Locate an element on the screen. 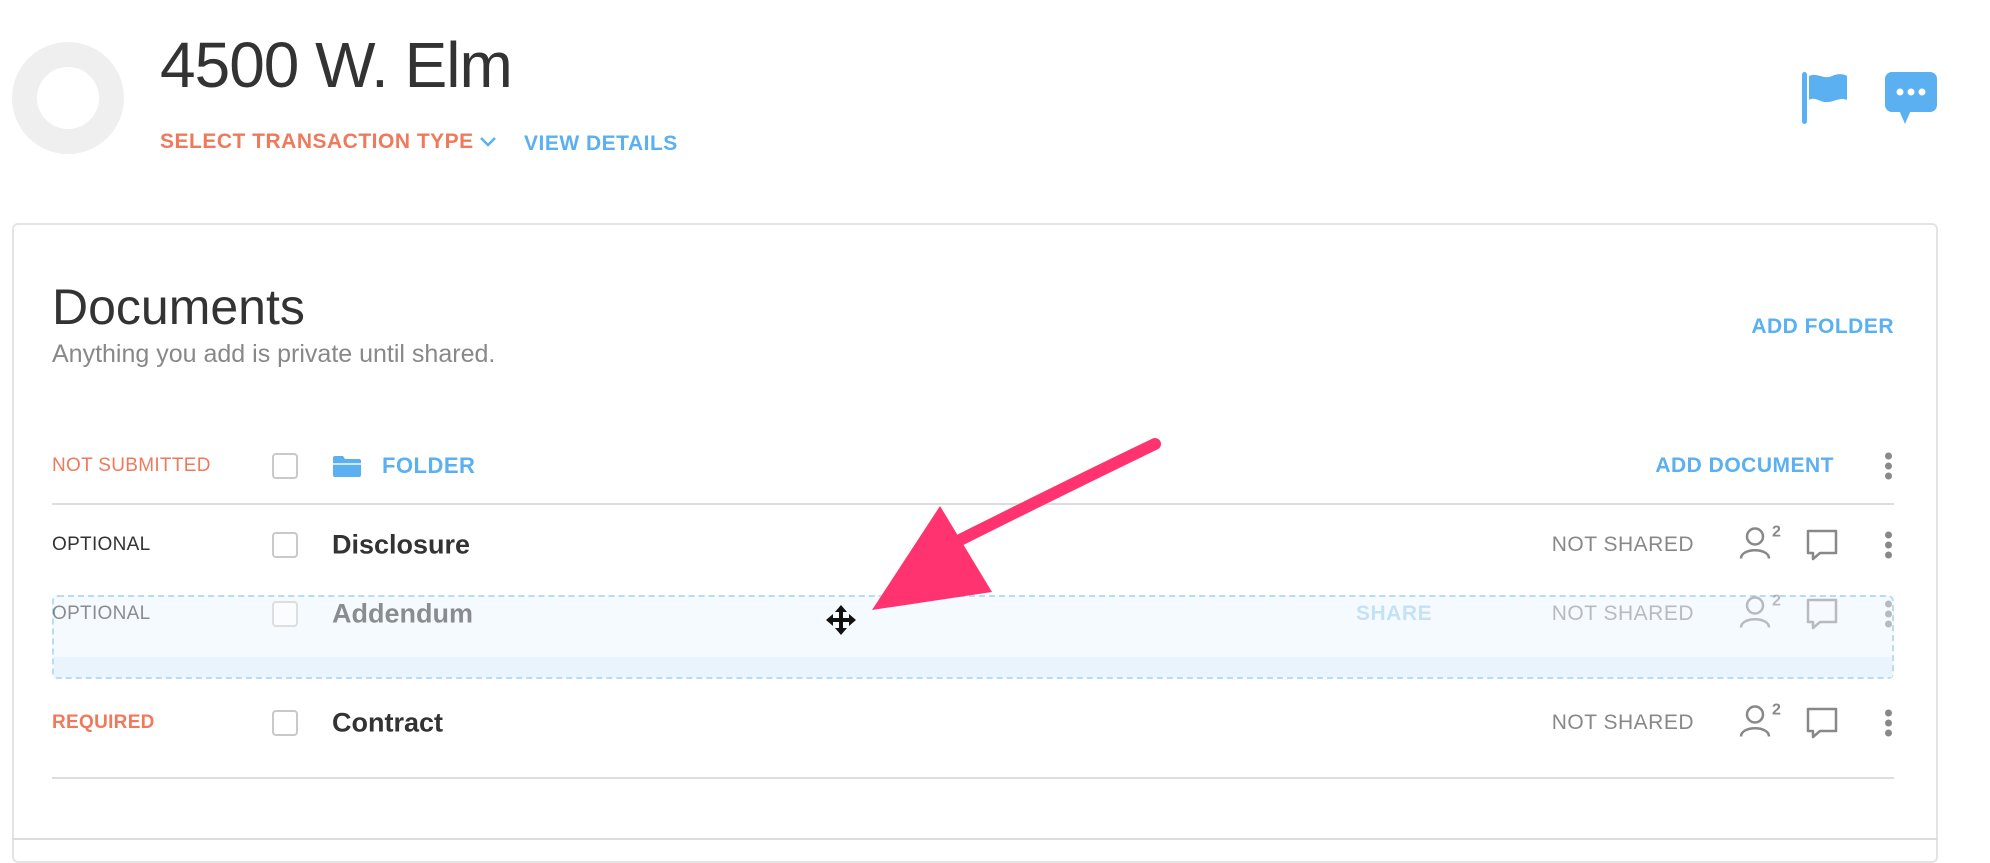 This screenshot has width=1990, height=863. row-divider is located at coordinates (973, 778).